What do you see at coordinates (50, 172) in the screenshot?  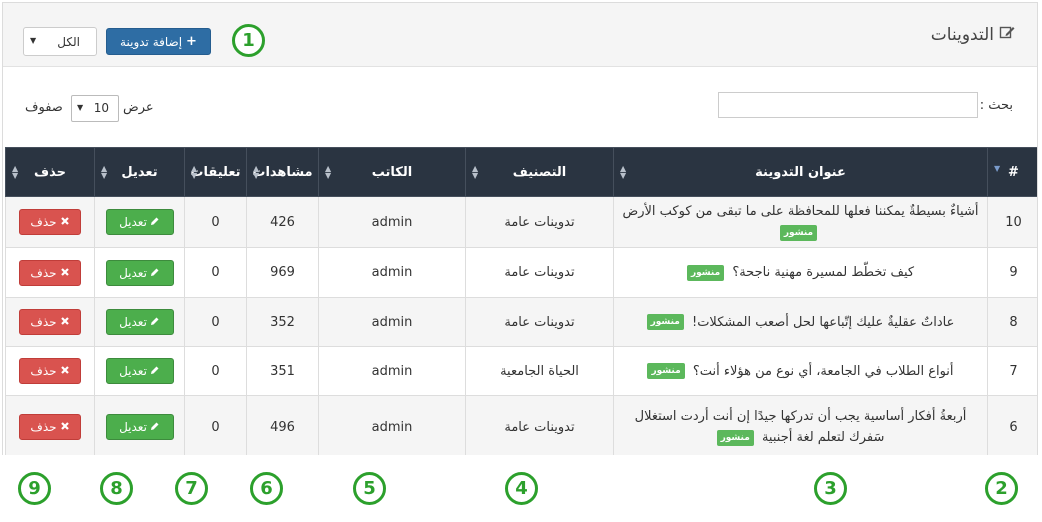 I see `col-header-delete: حذف ▲ ▼` at bounding box center [50, 172].